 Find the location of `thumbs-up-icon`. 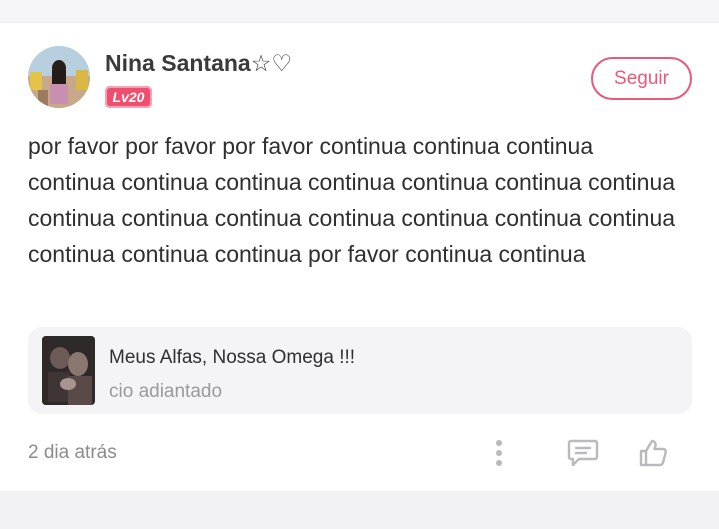

thumbs-up-icon is located at coordinates (653, 453).